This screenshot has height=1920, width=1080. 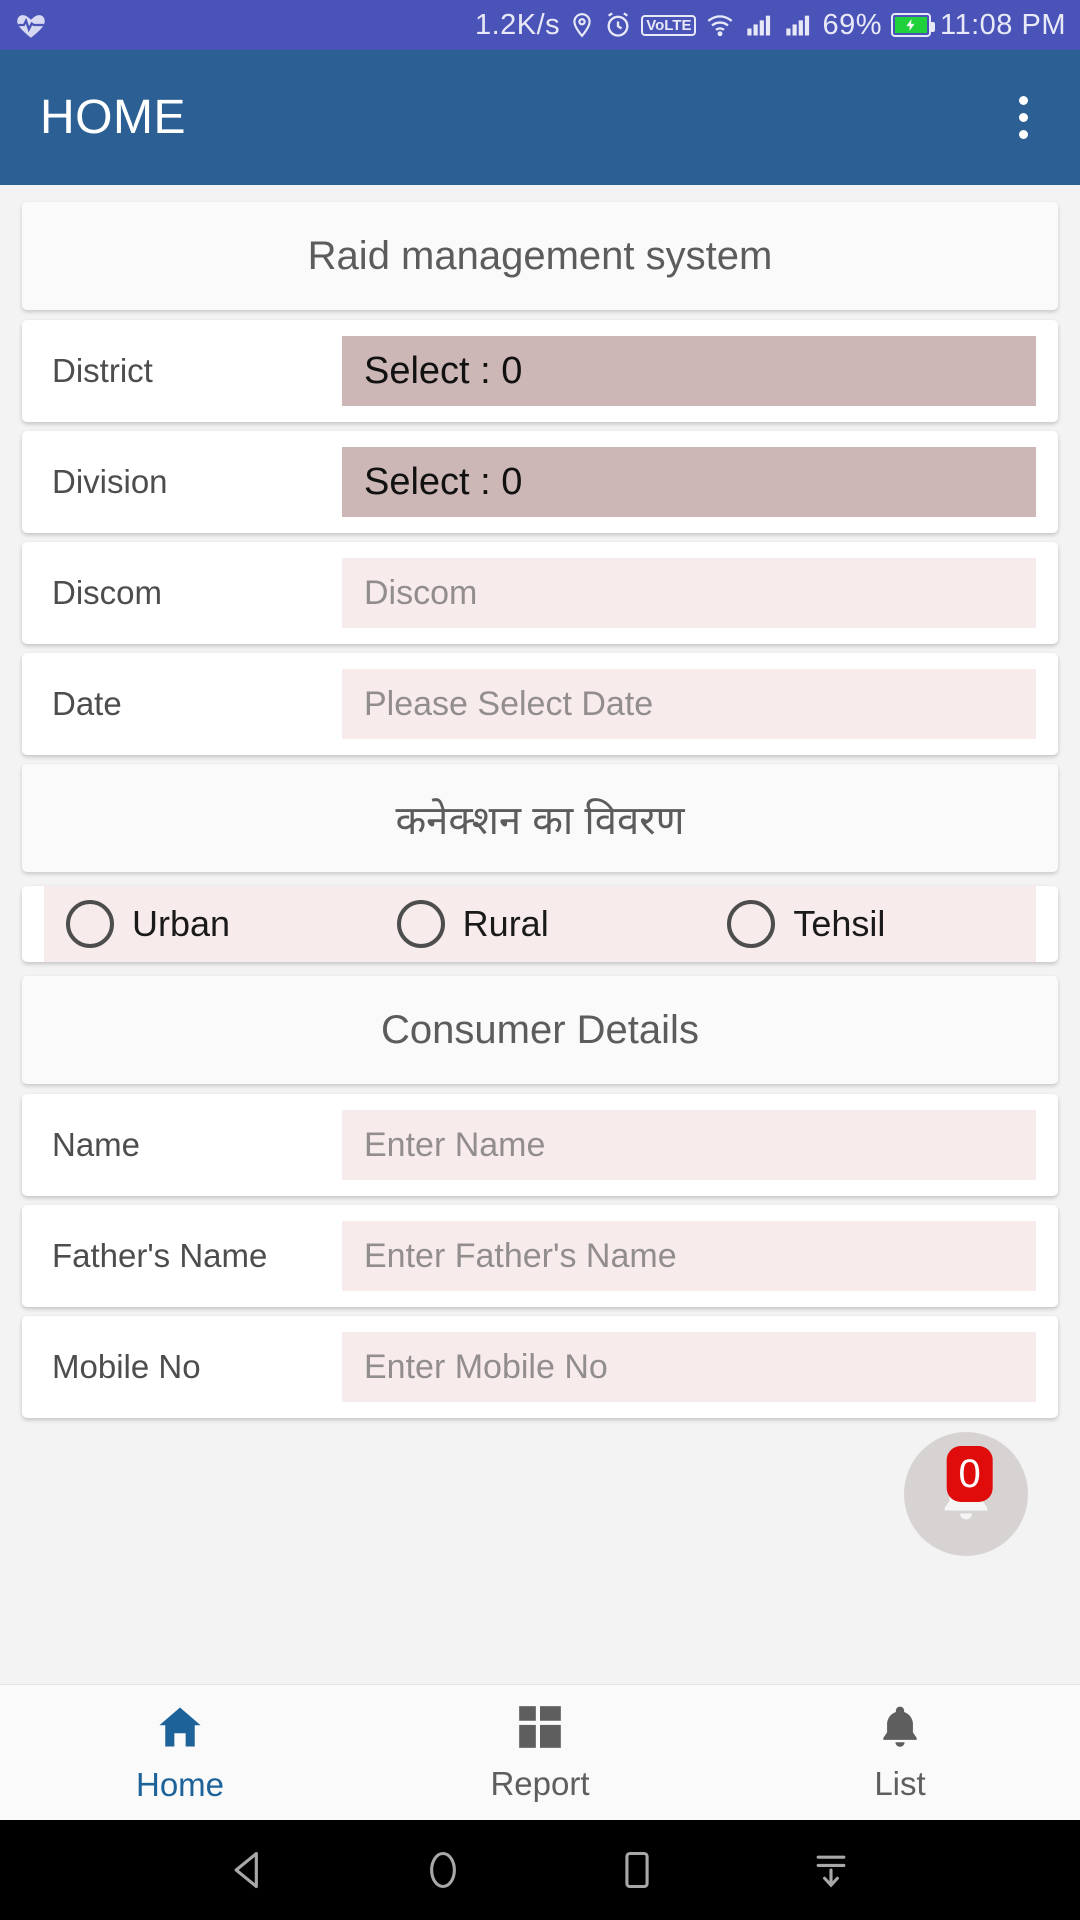 I want to click on field-row-name: Name Enter Name, so click(x=540, y=1145).